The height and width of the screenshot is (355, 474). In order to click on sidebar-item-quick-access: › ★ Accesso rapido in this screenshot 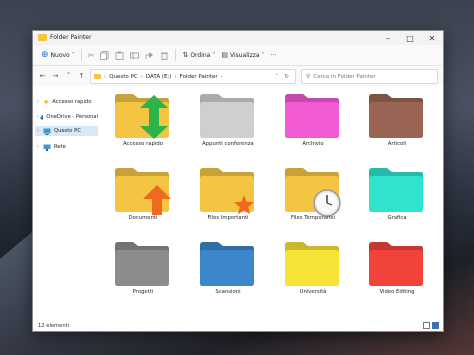, I will do `click(67, 102)`.